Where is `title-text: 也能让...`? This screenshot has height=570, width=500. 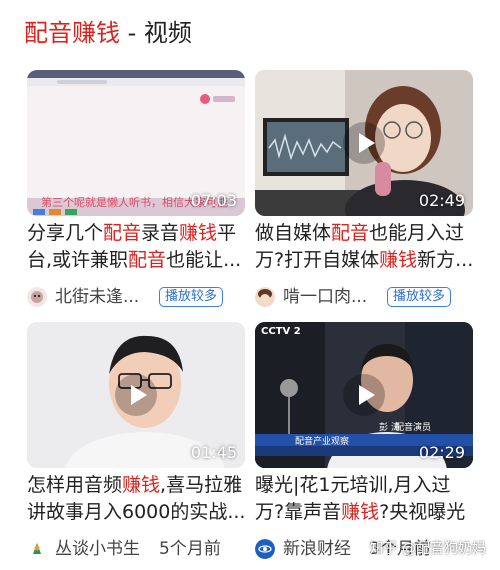 title-text: 也能让... is located at coordinates (204, 260).